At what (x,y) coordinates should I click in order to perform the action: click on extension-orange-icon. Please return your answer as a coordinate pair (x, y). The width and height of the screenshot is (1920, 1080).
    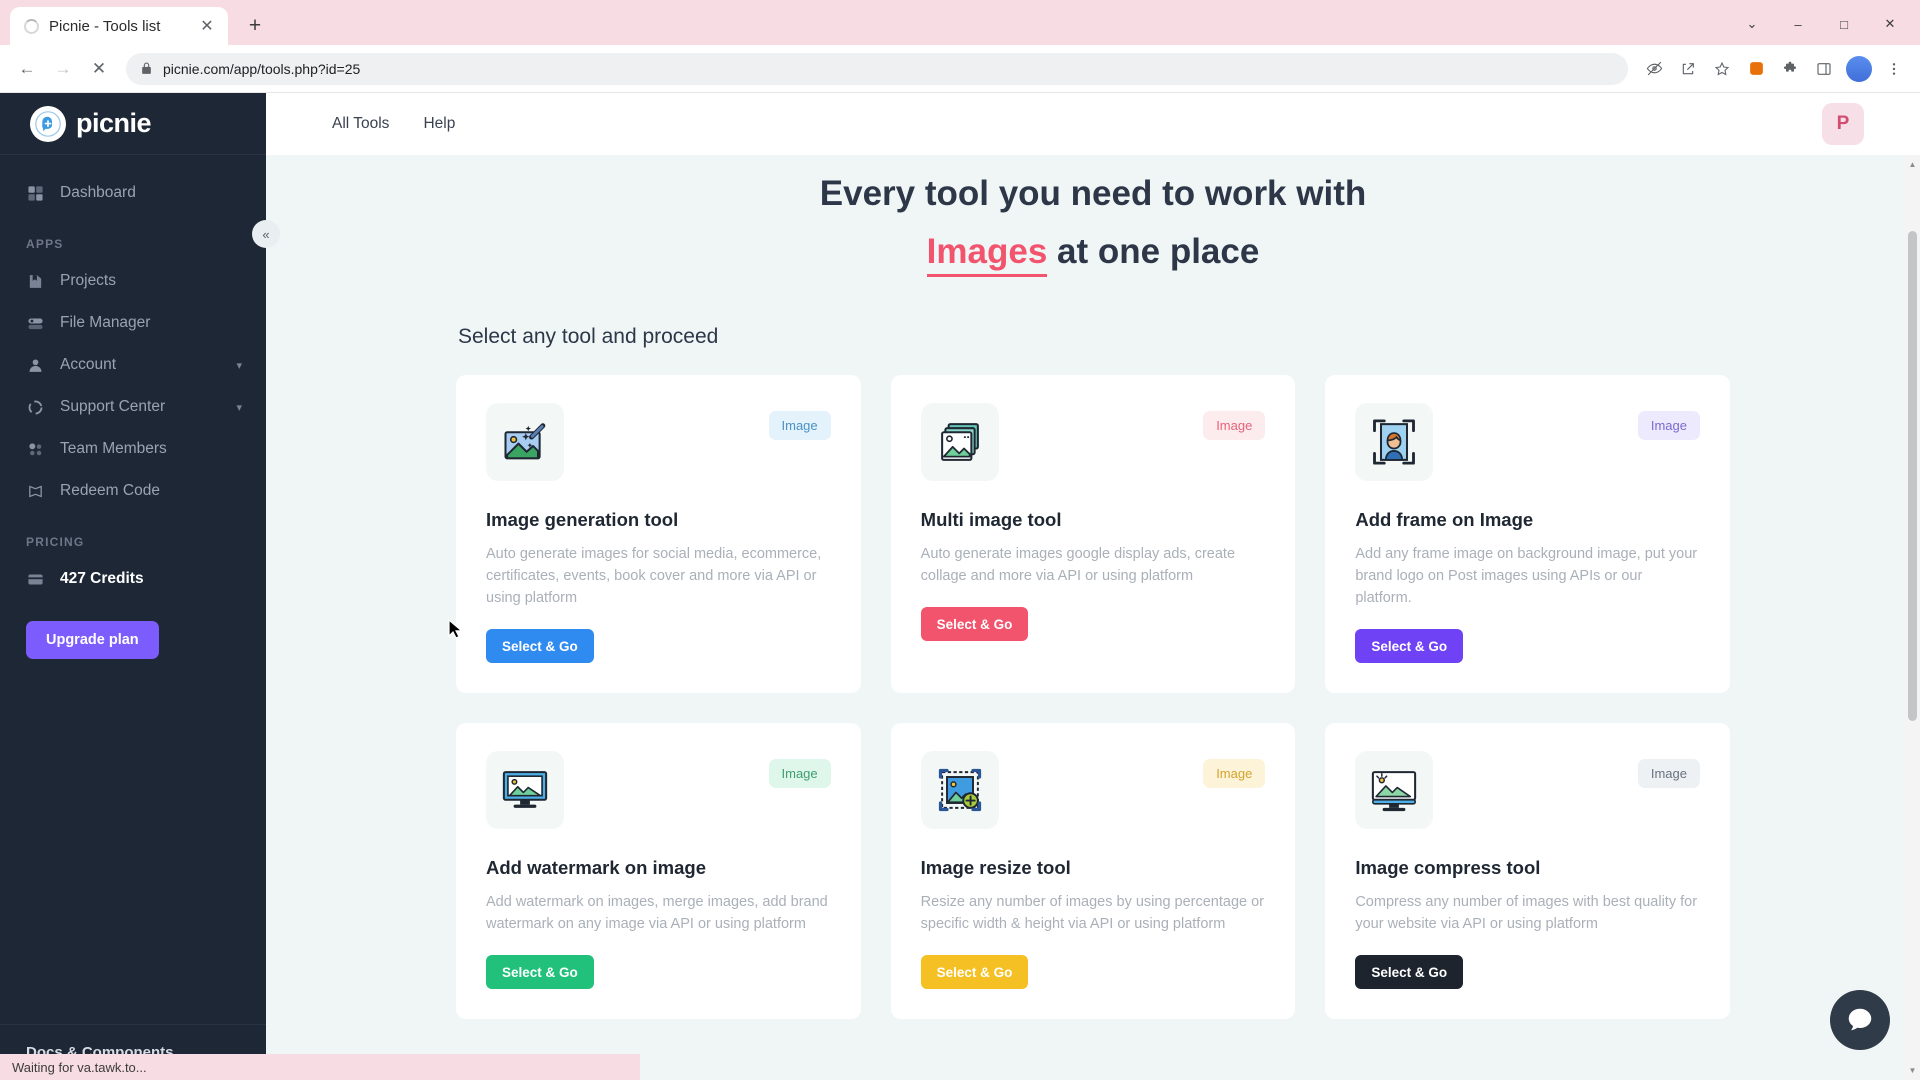
    Looking at the image, I should click on (1756, 69).